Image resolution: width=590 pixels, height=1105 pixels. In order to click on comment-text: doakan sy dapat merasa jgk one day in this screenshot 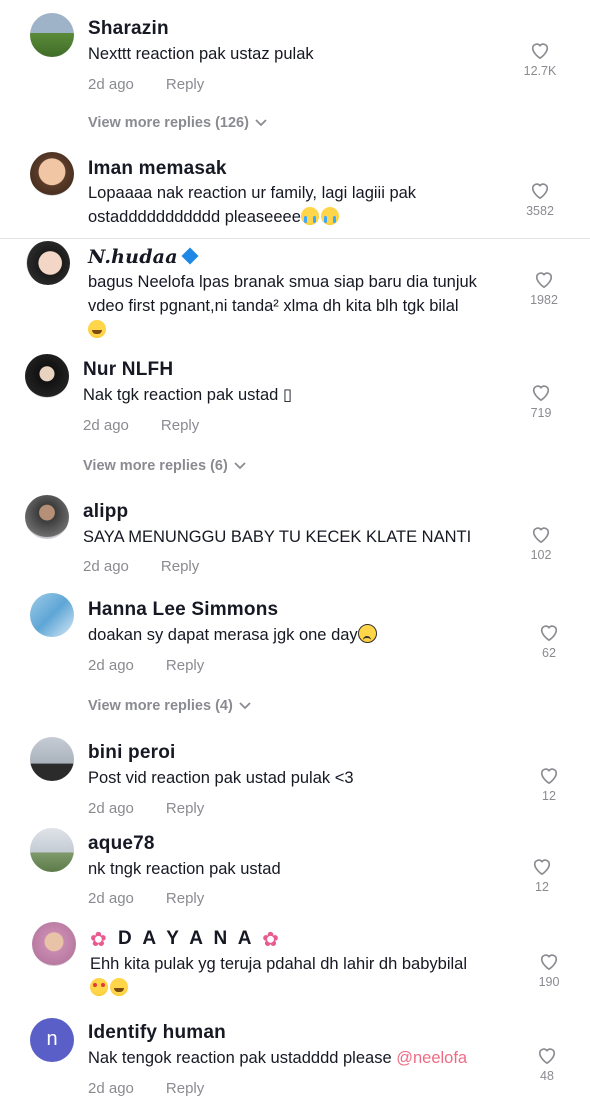, I will do `click(233, 635)`.